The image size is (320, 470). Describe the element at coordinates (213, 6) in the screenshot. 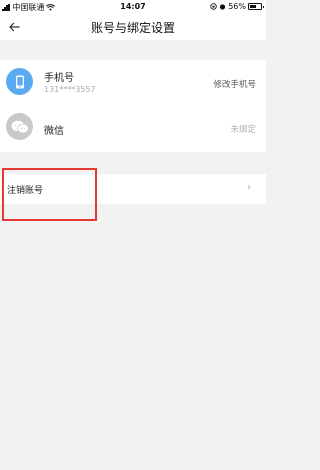

I see `lock-rotation-icon` at that location.